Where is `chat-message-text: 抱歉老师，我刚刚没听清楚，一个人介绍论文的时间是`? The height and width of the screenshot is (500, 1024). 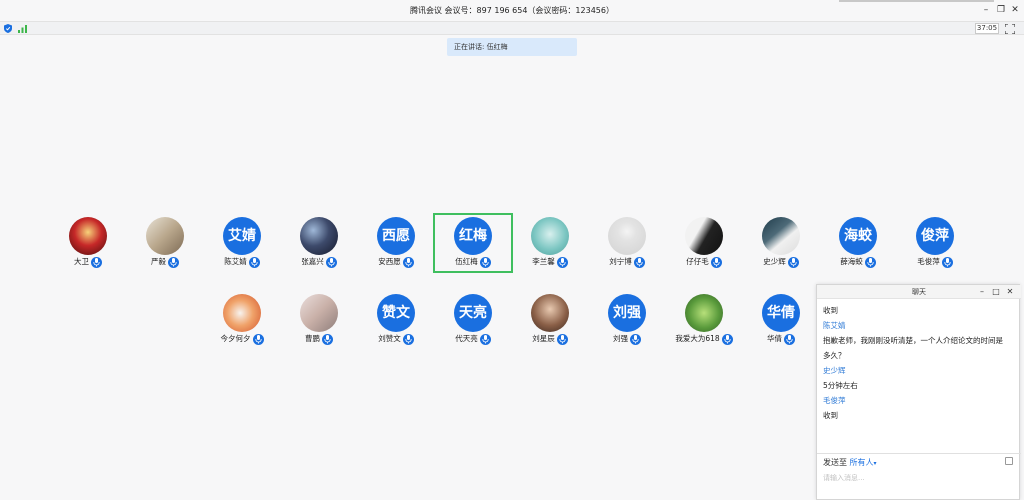
chat-message-text: 抱歉老师，我刚刚没听清楚，一个人介绍论文的时间是 is located at coordinates (913, 340).